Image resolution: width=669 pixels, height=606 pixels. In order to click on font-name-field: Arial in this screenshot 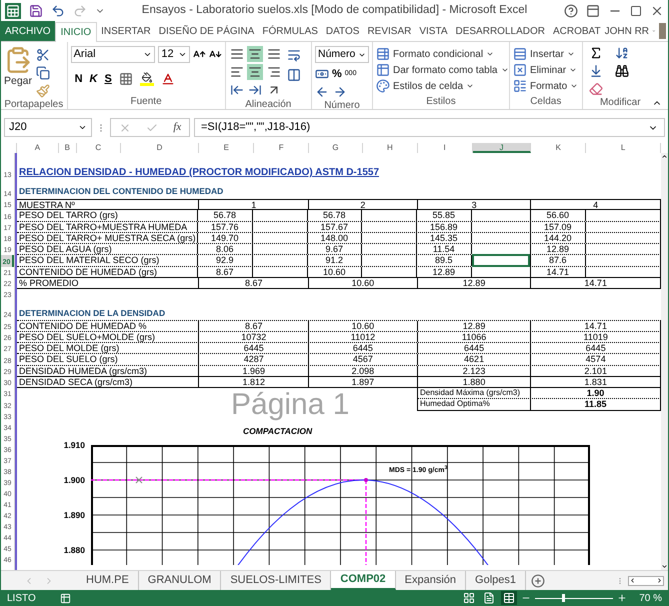, I will do `click(113, 54)`.